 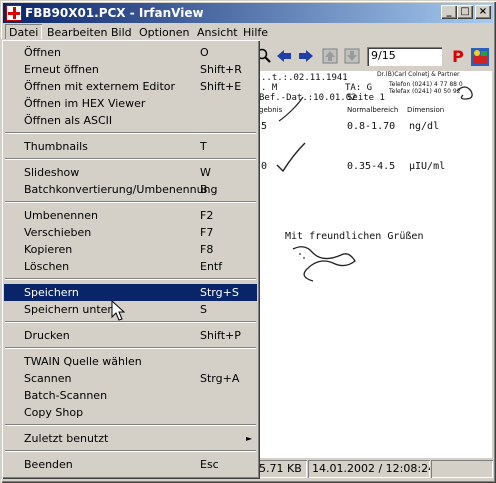 I want to click on page-number-field: 9/15, so click(x=404, y=56).